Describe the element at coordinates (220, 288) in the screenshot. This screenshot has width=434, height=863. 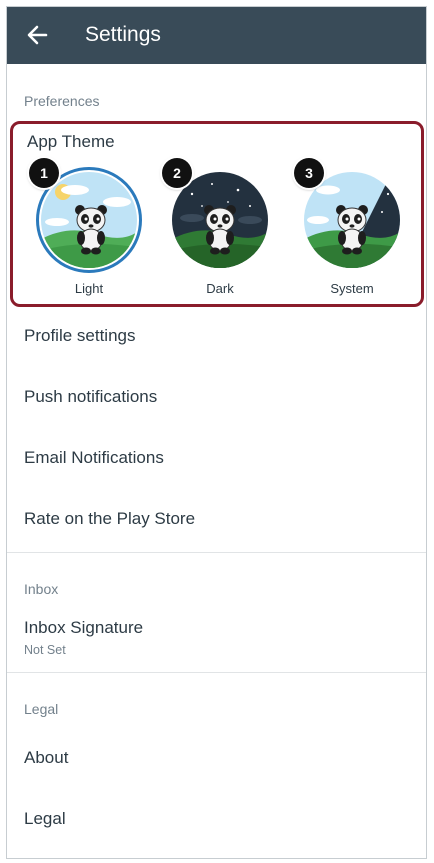
I see `theme-label-dark: Dark` at that location.